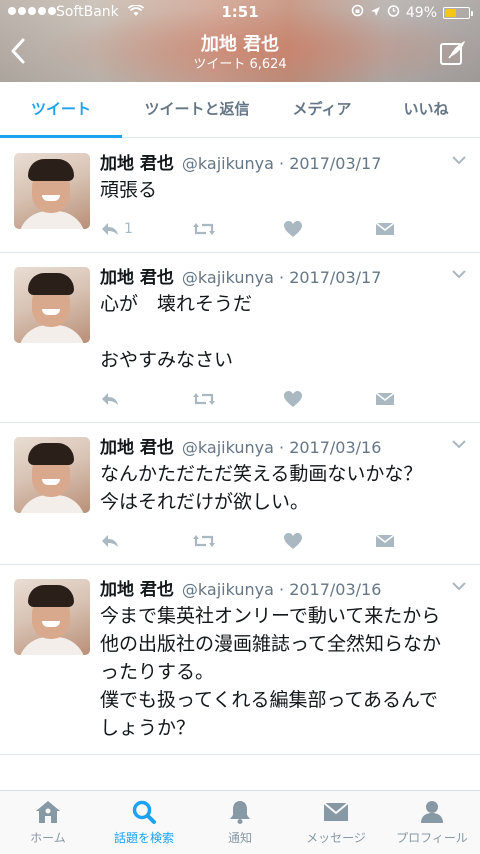  What do you see at coordinates (240, 41) in the screenshot?
I see `profile-header: SoftBank 1:51 49% 加地 君也 ツイート 6,624` at bounding box center [240, 41].